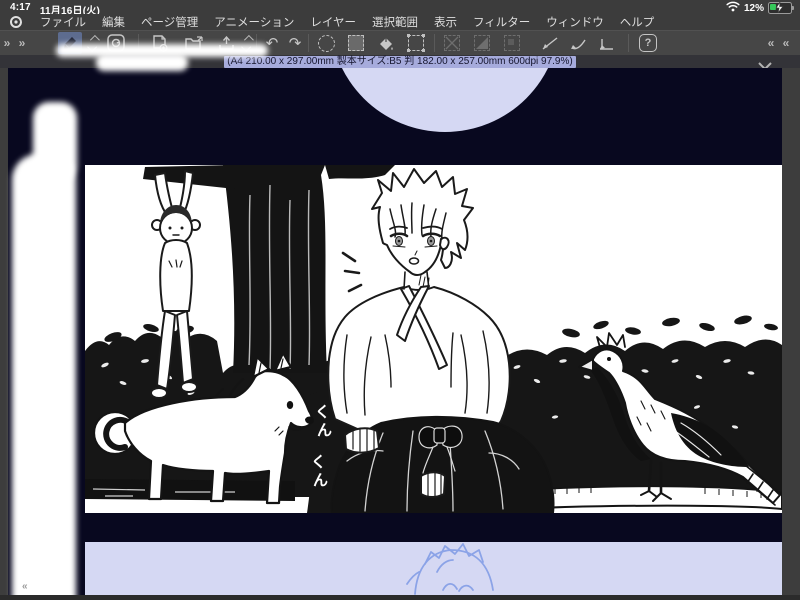 This screenshot has height=600, width=800. I want to click on help-icon: ?, so click(648, 43).